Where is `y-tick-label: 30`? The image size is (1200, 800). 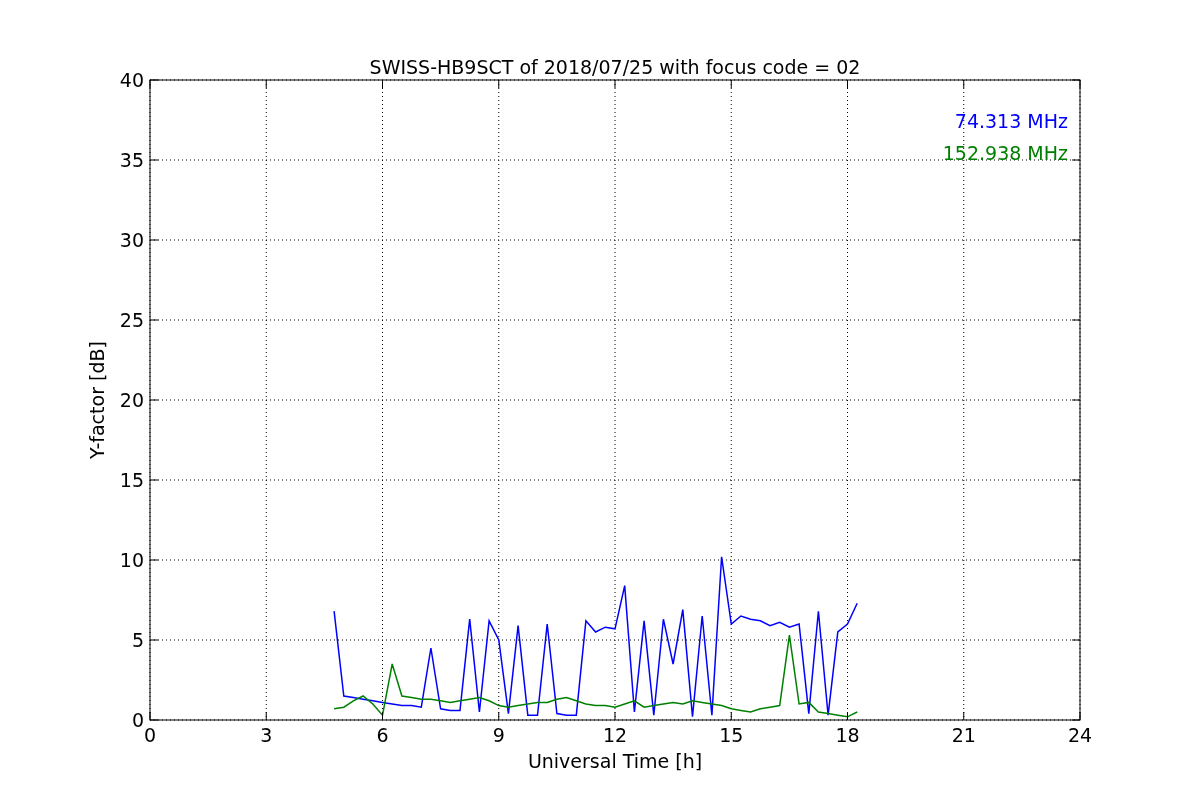 y-tick-label: 30 is located at coordinates (131, 240).